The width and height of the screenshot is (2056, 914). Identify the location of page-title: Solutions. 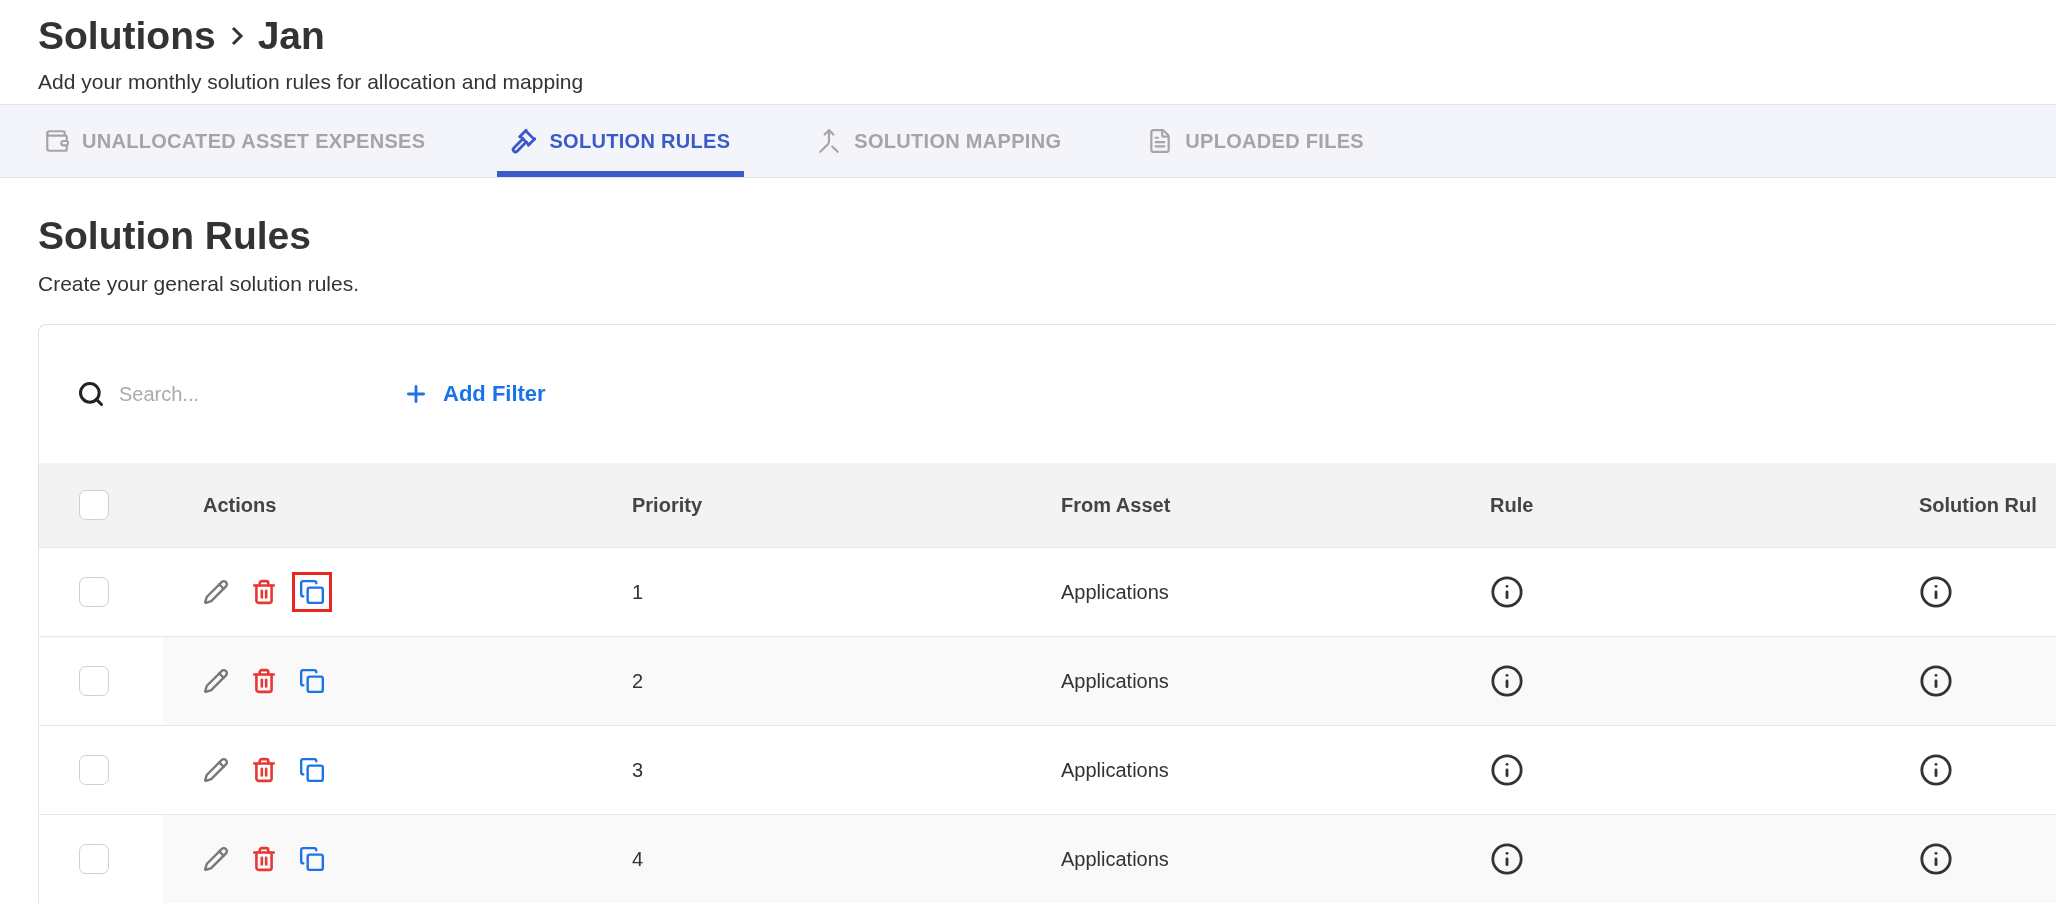
(127, 36).